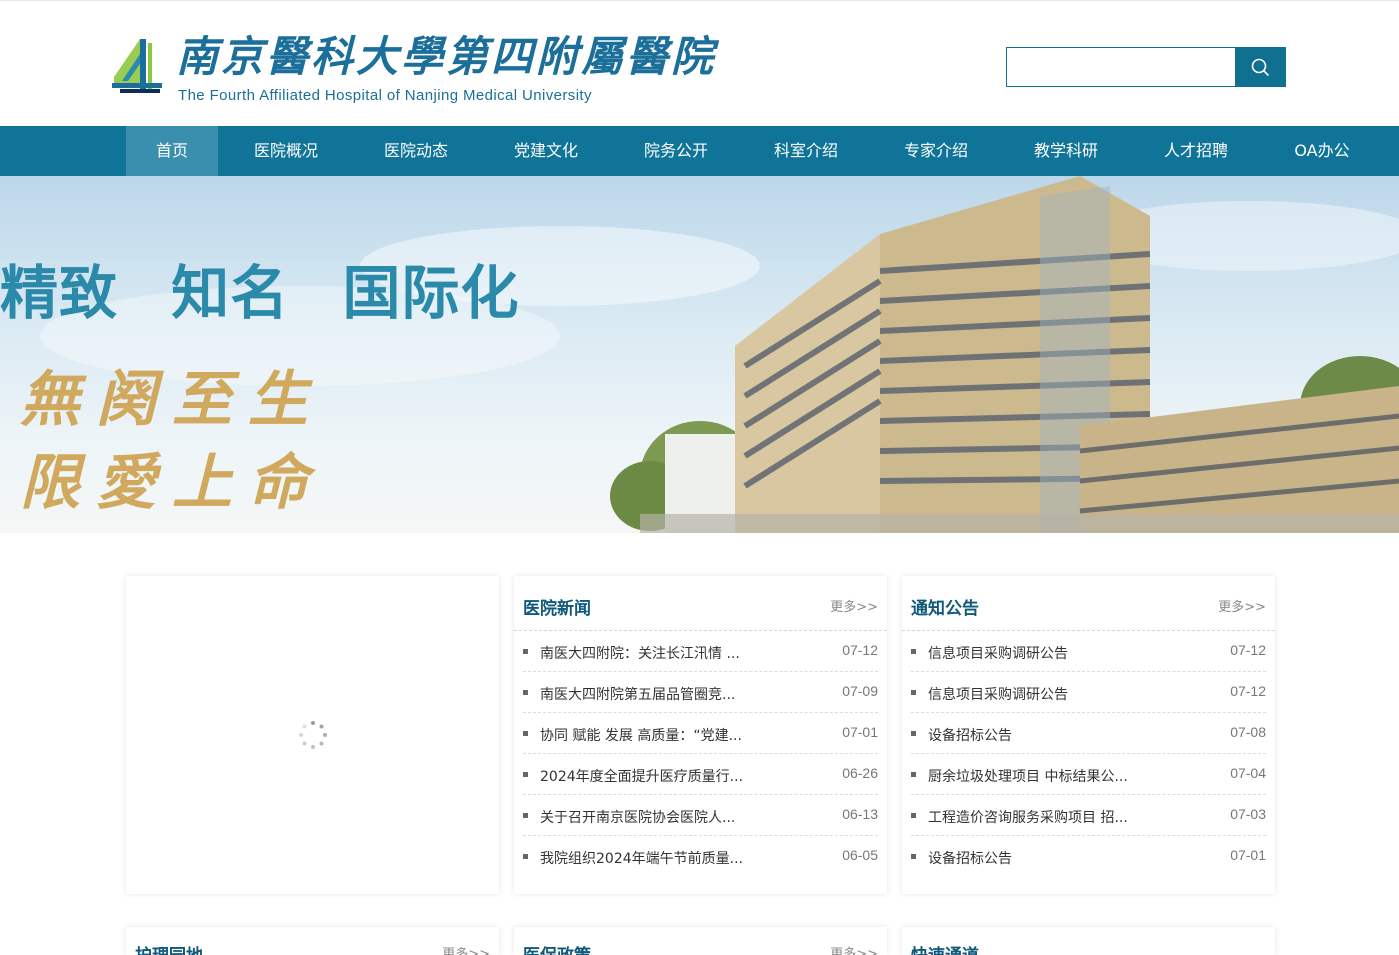 The width and height of the screenshot is (1399, 955). What do you see at coordinates (172, 400) in the screenshot?
I see `banner-calligraphy-line1: 無阕至生` at bounding box center [172, 400].